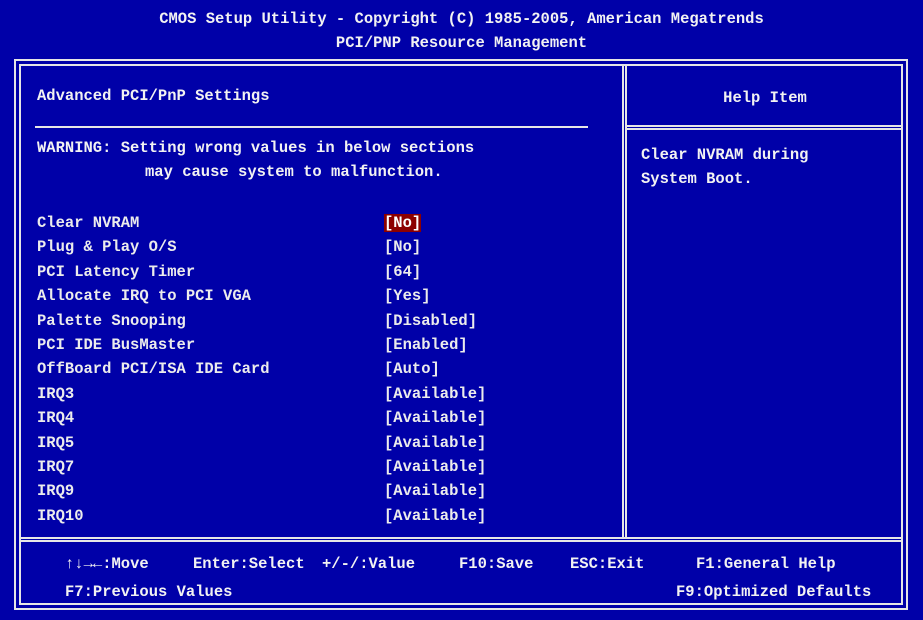 The image size is (923, 620). Describe the element at coordinates (496, 564) in the screenshot. I see `key-save-hint: F10:Save` at that location.